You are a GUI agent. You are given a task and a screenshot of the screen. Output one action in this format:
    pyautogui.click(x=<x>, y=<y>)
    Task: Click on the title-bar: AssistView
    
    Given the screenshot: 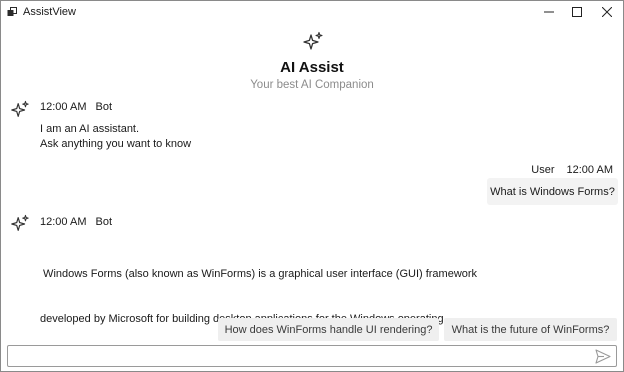 What is the action you would take?
    pyautogui.click(x=312, y=12)
    